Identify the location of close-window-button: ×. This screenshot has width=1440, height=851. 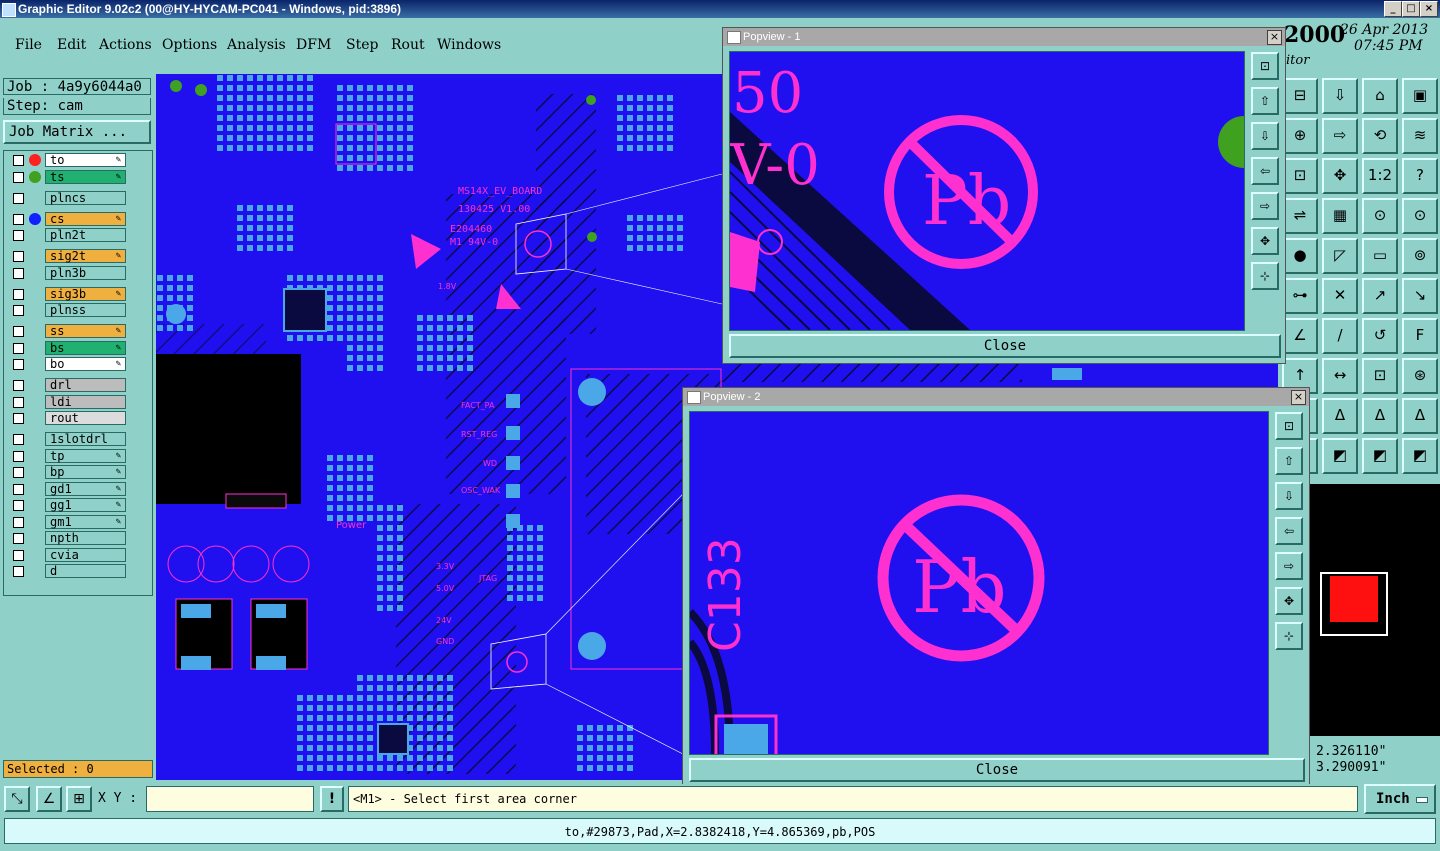
(1429, 9).